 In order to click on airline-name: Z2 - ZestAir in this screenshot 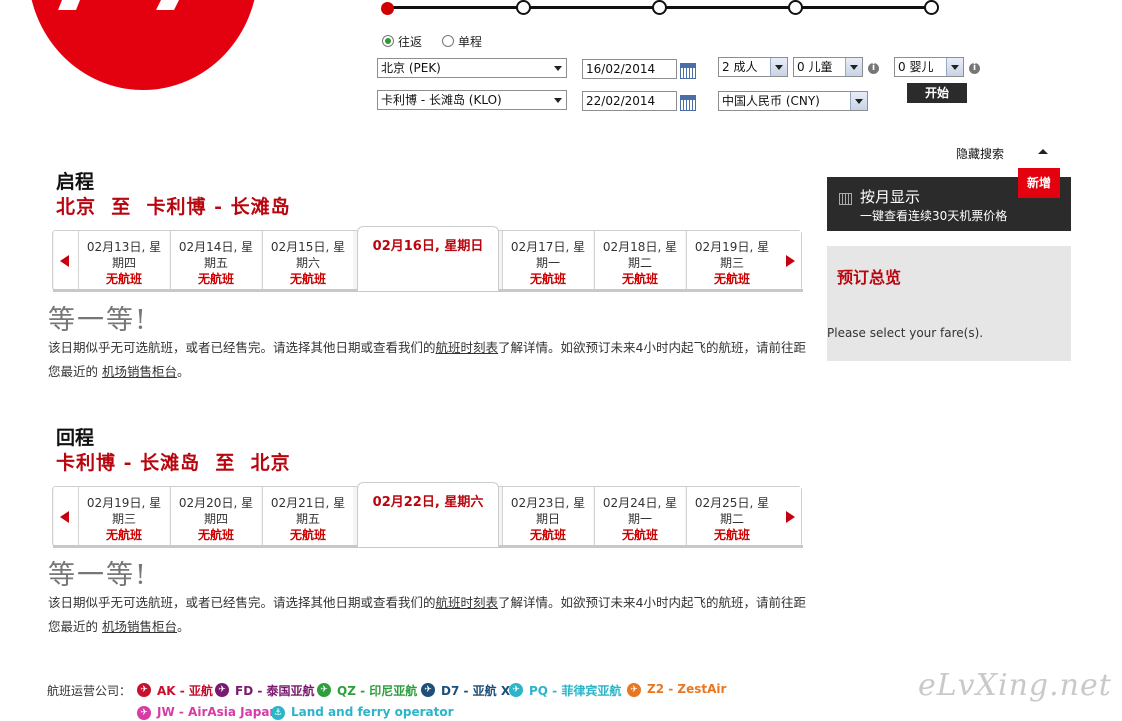, I will do `click(686, 689)`.